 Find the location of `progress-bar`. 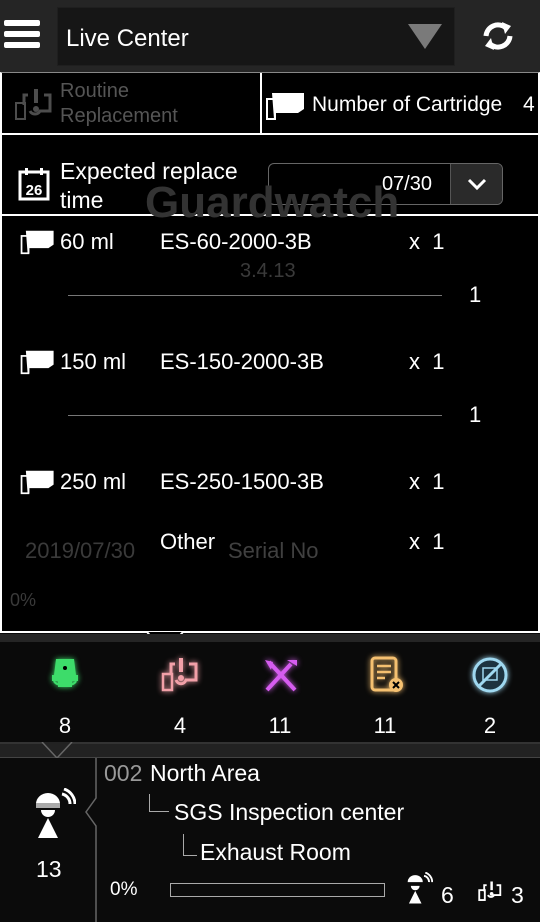

progress-bar is located at coordinates (277, 890).